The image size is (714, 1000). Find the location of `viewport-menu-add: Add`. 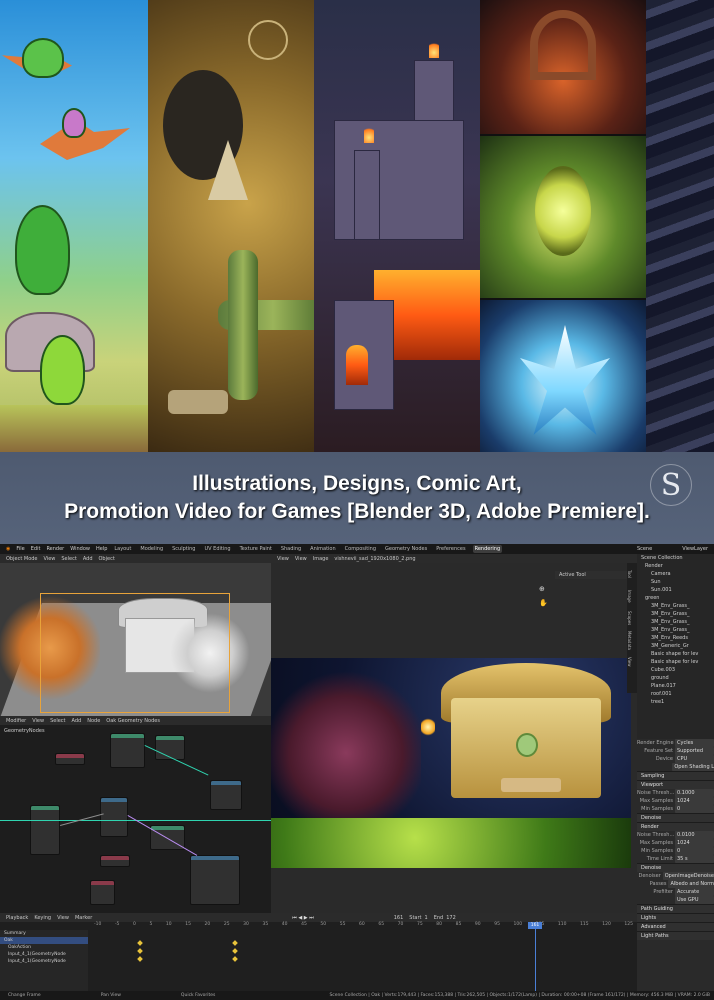

viewport-menu-add: Add is located at coordinates (88, 559).